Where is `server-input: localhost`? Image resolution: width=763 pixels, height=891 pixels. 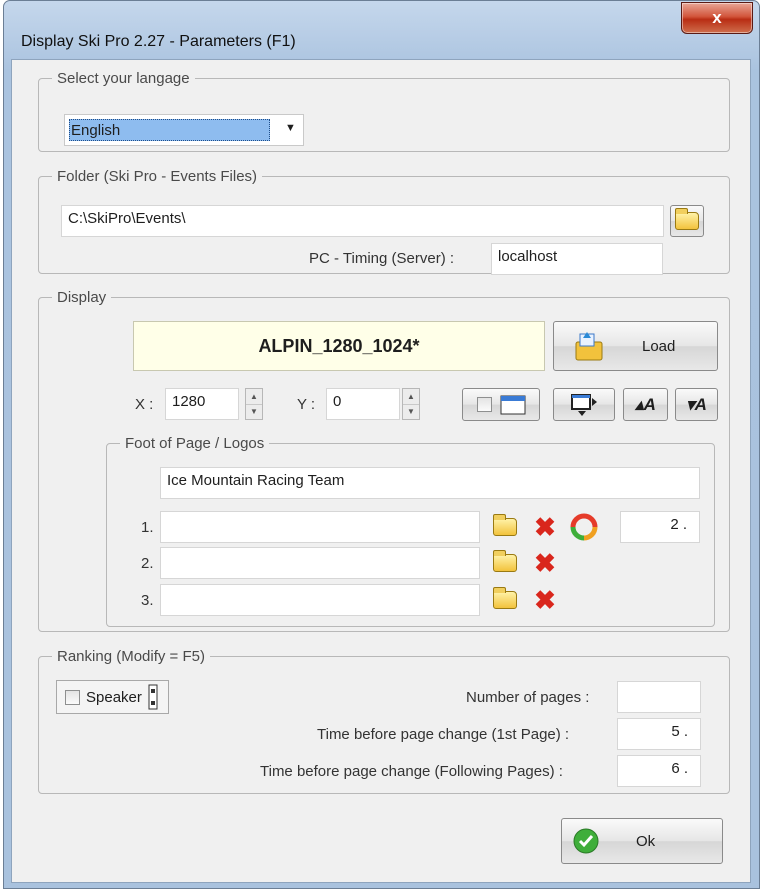
server-input: localhost is located at coordinates (577, 259).